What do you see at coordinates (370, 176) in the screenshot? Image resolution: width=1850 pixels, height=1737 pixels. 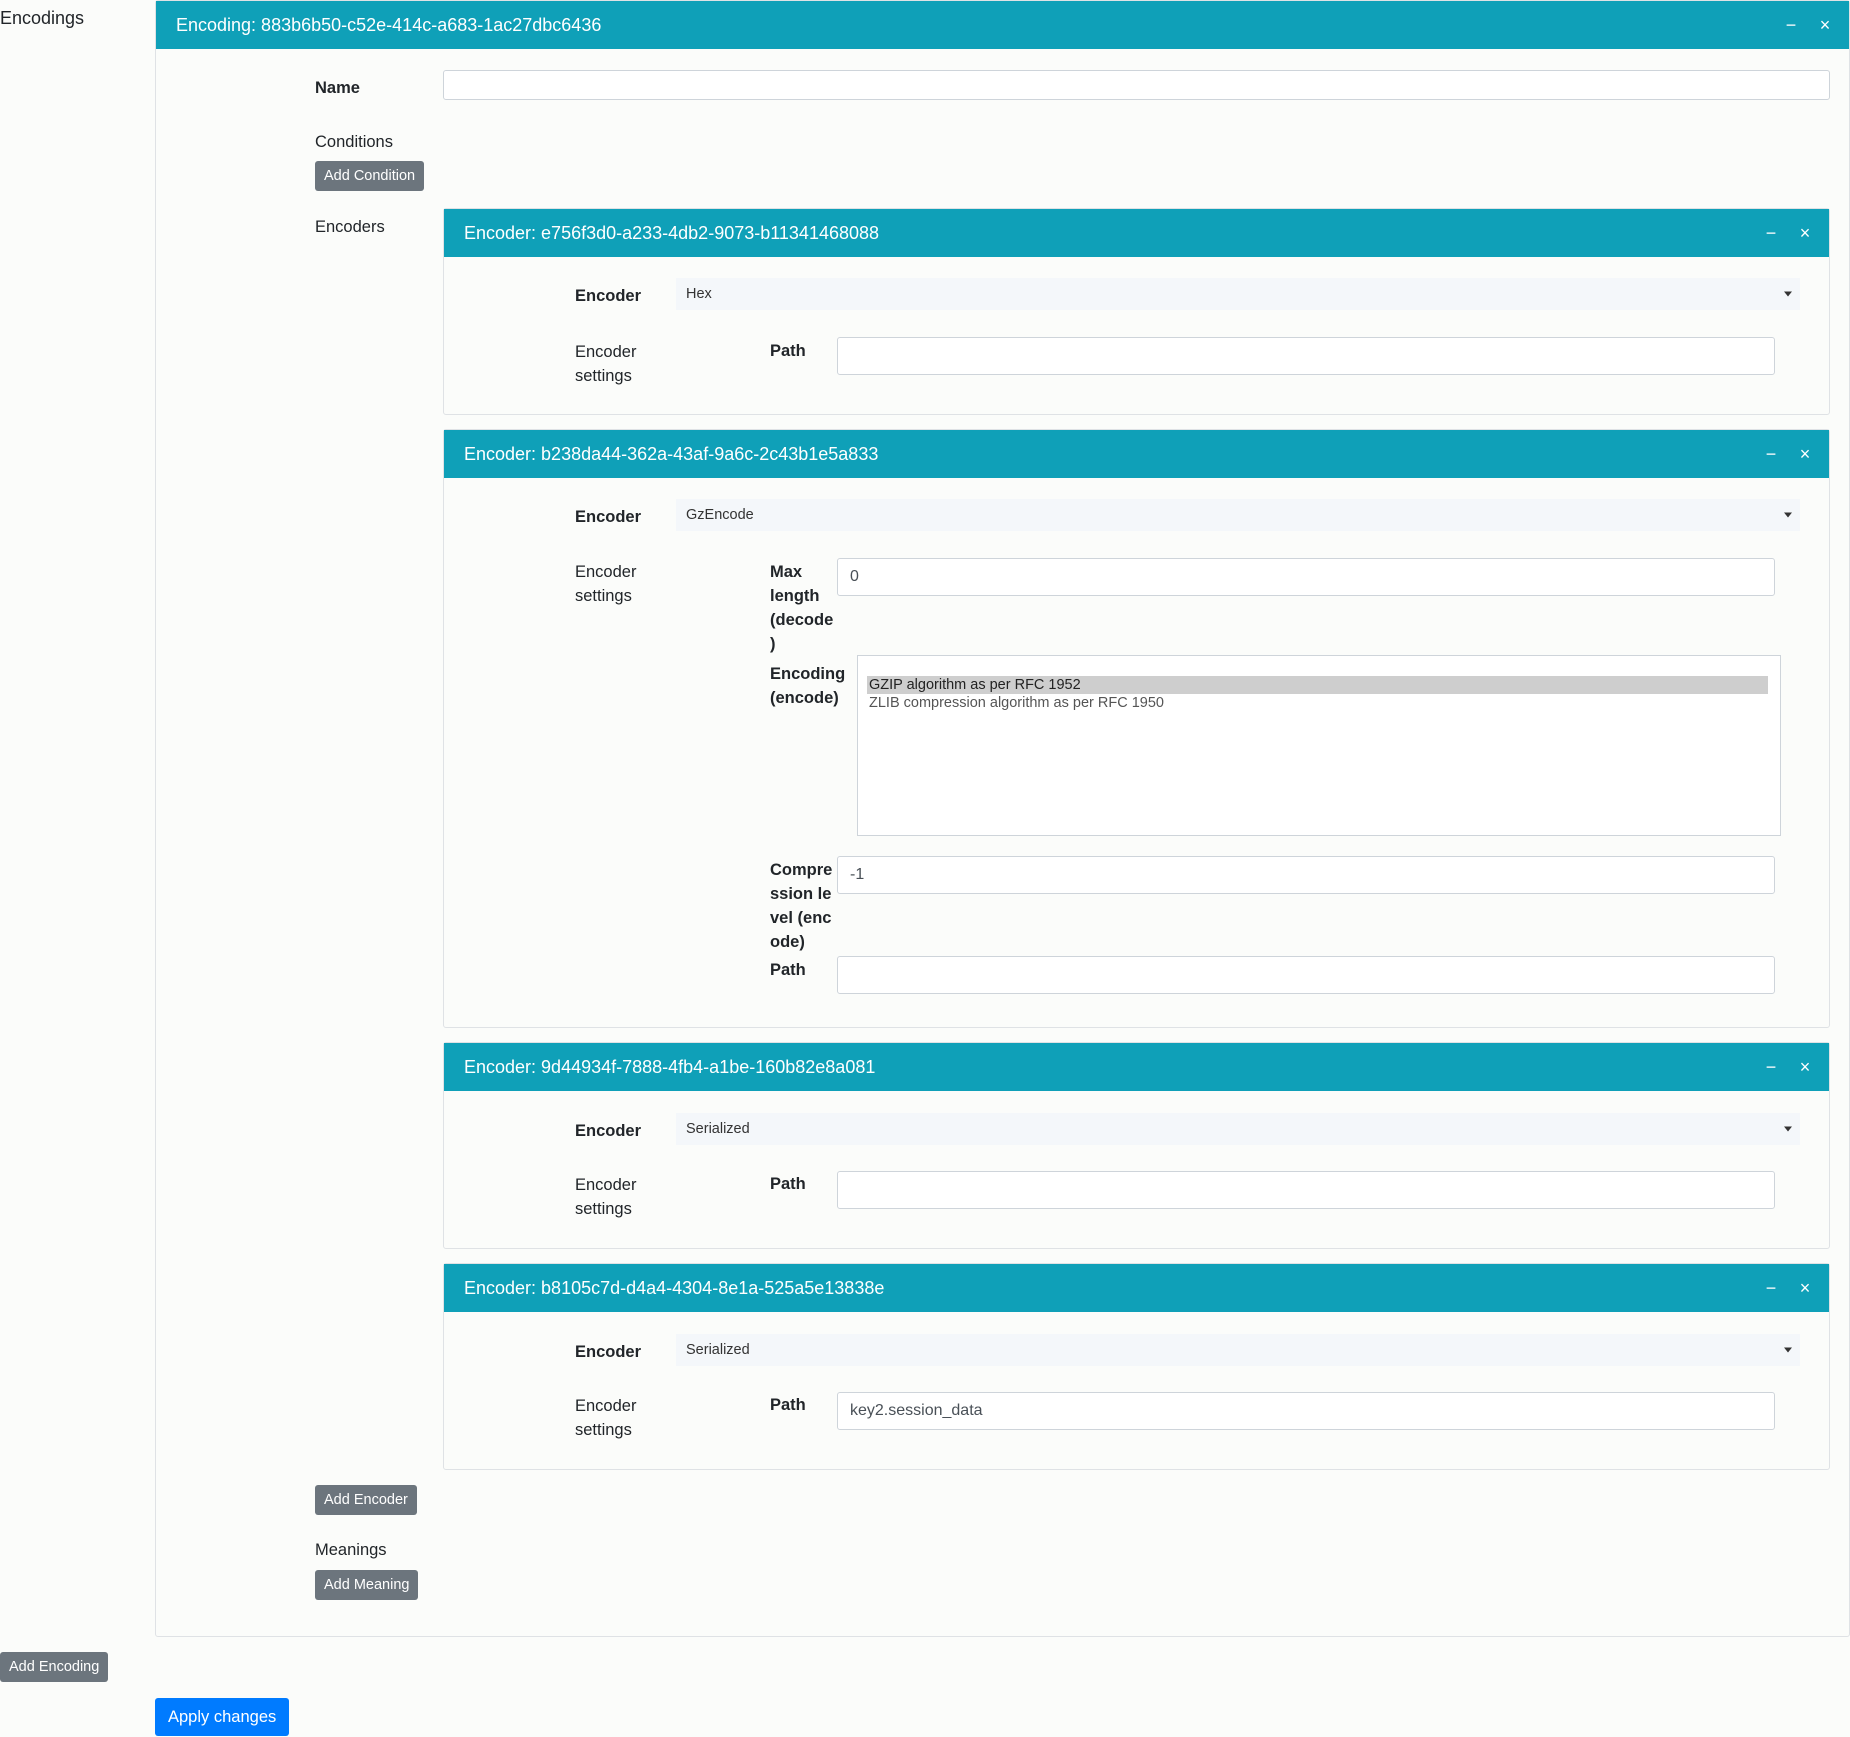 I see `add-condition-button: Add Condition` at bounding box center [370, 176].